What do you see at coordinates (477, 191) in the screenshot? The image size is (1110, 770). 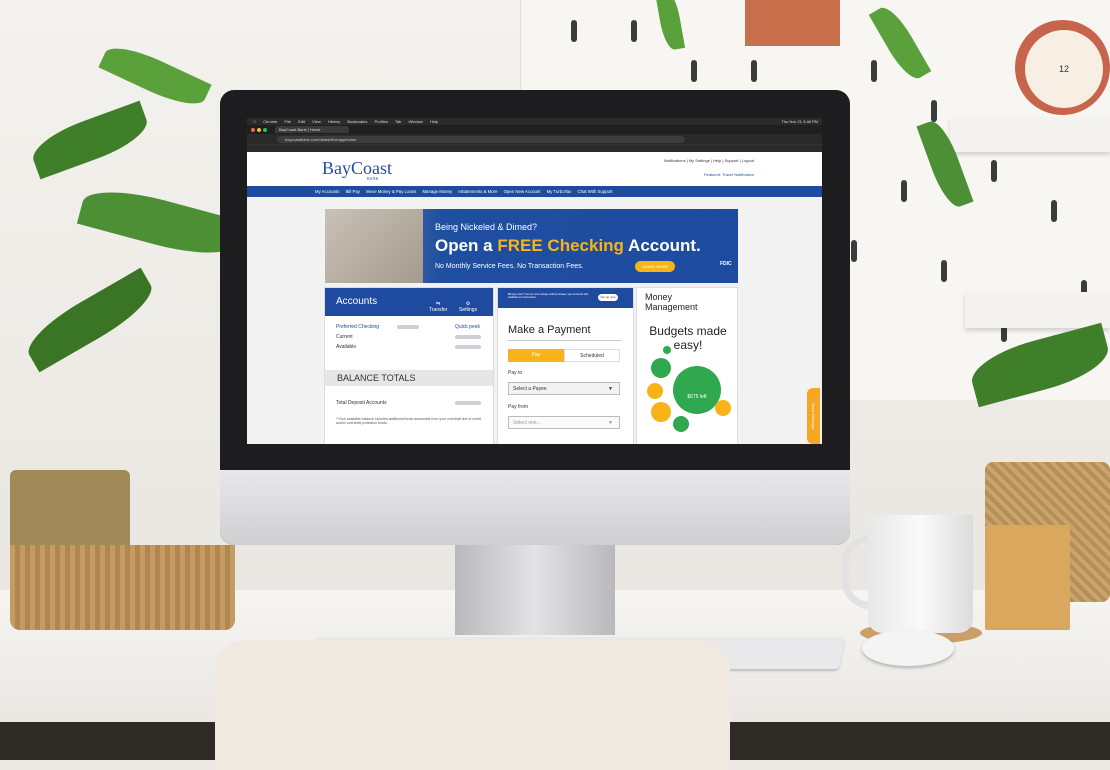 I see `nav-estatements: eStatements & More` at bounding box center [477, 191].